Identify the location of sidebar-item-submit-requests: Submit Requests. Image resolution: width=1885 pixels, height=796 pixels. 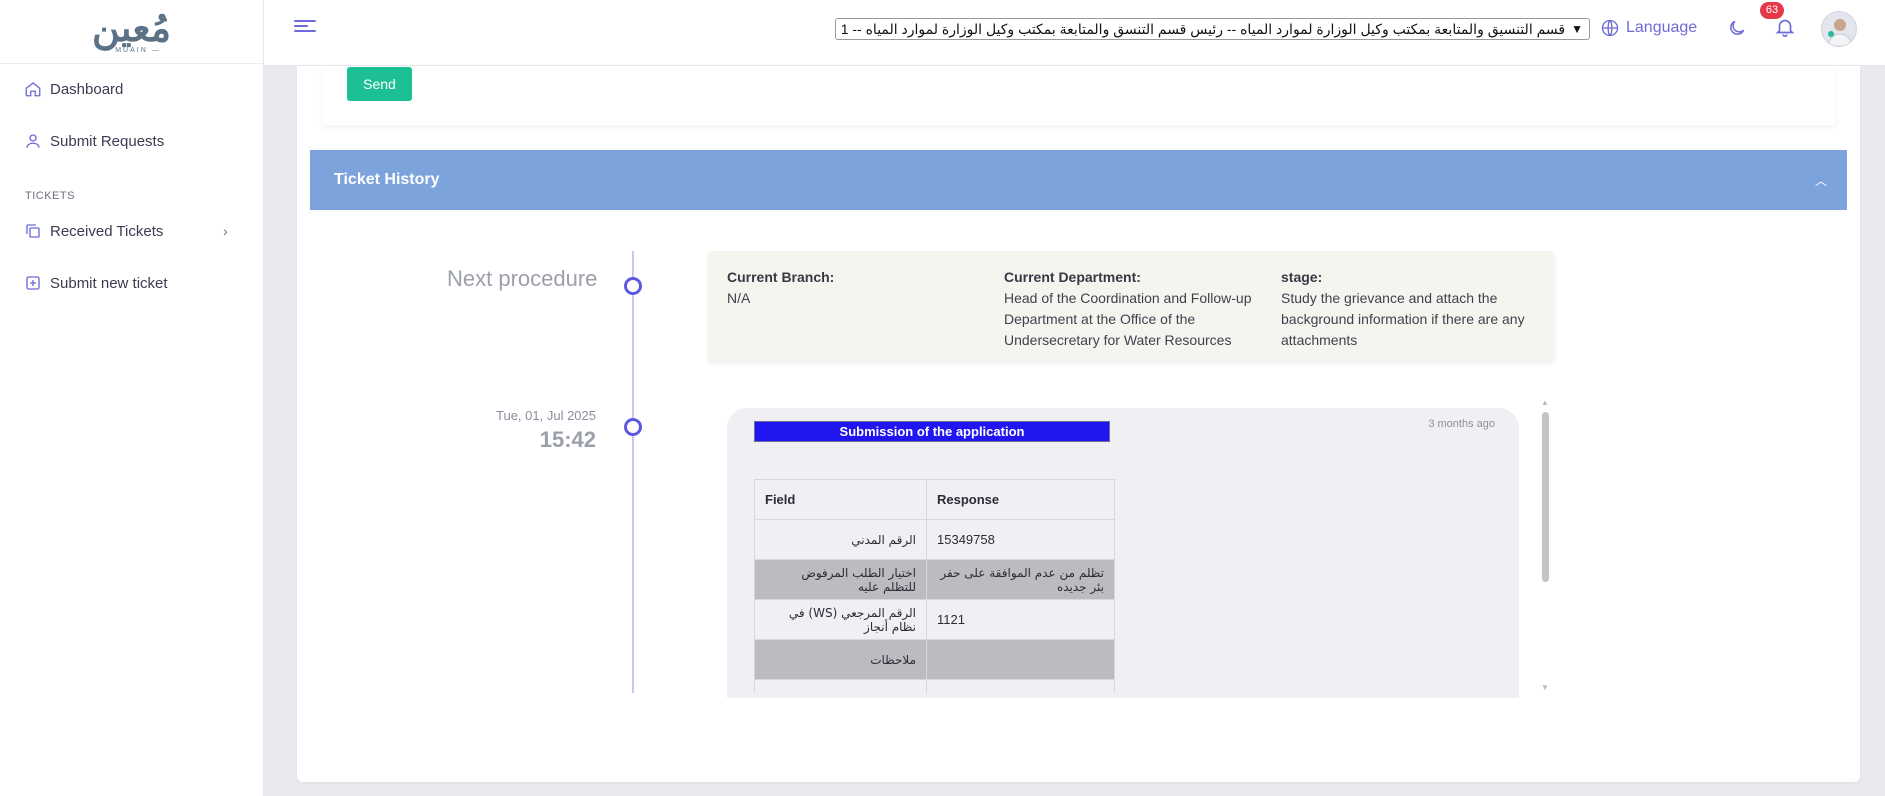
(94, 141).